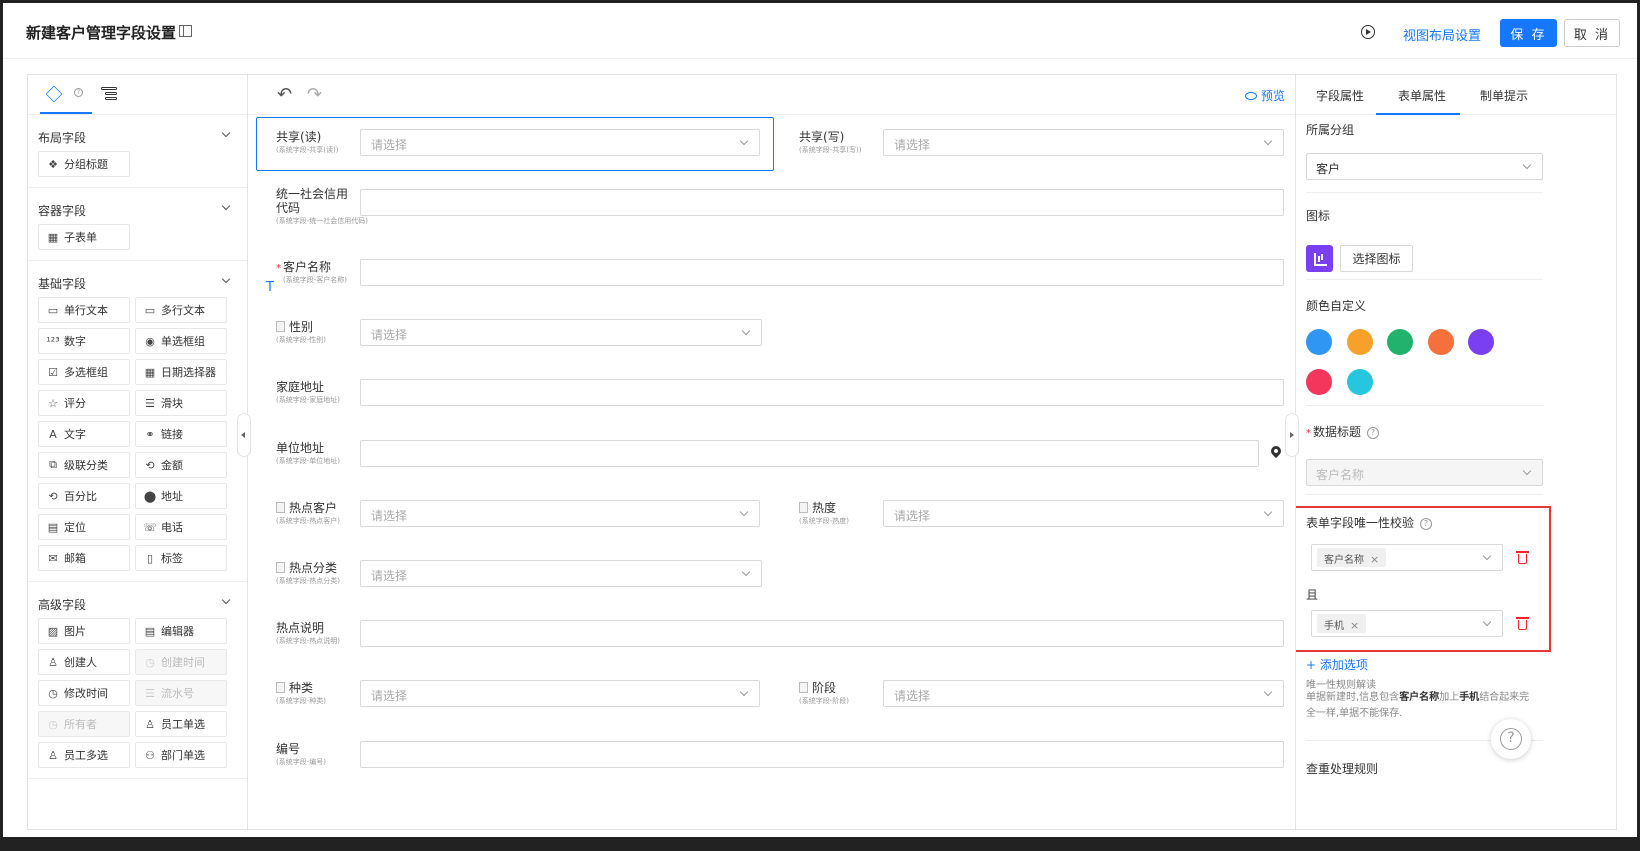 Image resolution: width=1640 pixels, height=851 pixels. What do you see at coordinates (1083, 693) in the screenshot?
I see `stage-select: 请选择` at bounding box center [1083, 693].